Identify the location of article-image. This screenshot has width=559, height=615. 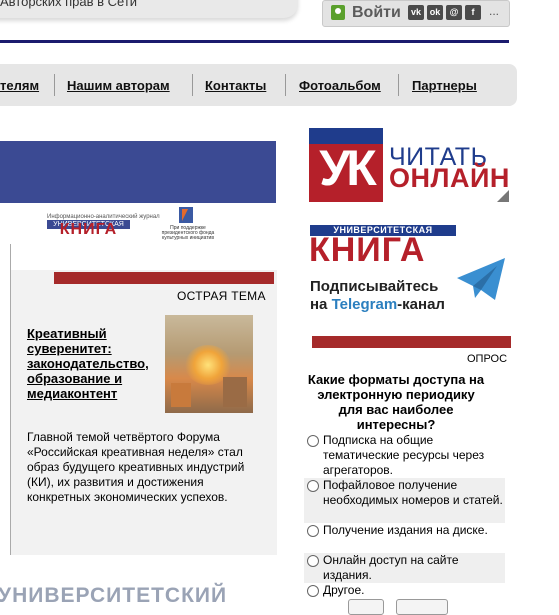
(209, 364).